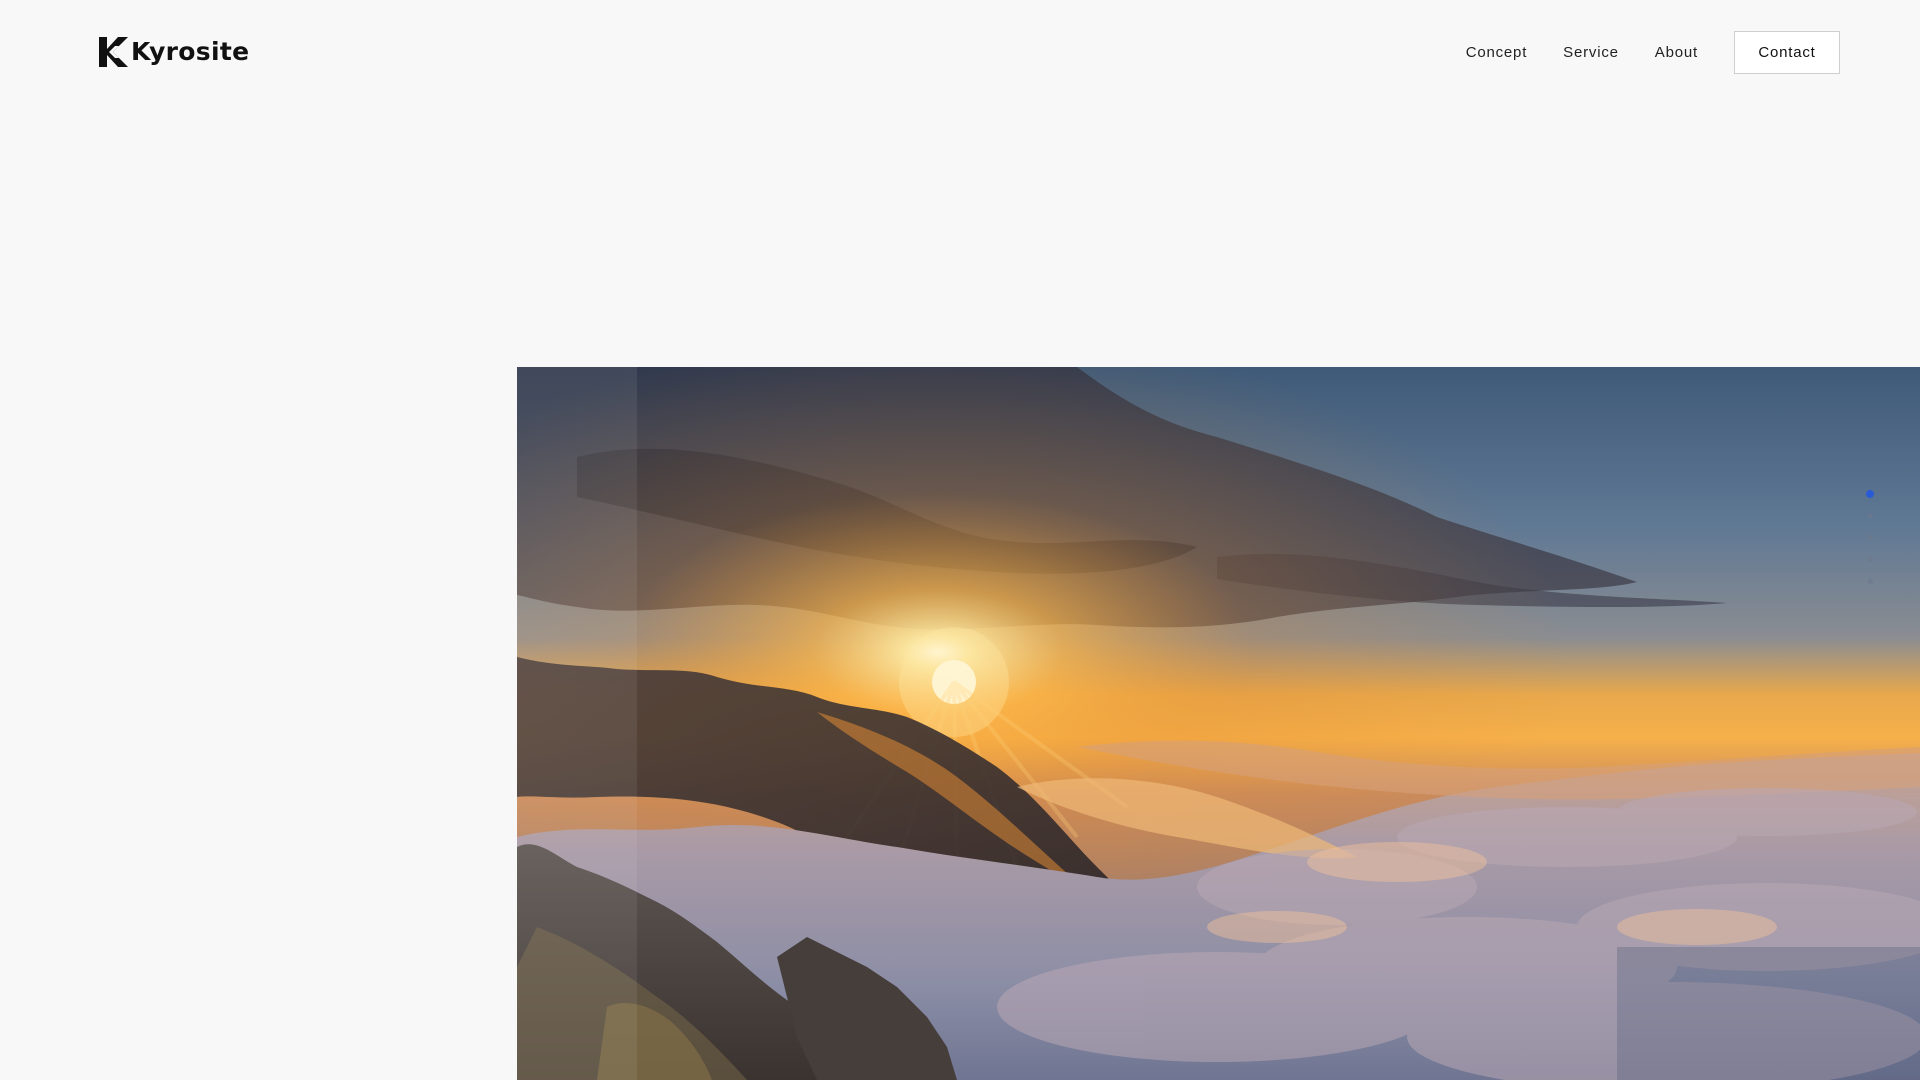 The width and height of the screenshot is (1920, 1080). What do you see at coordinates (190, 51) in the screenshot?
I see `brand-name: Kyrosite` at bounding box center [190, 51].